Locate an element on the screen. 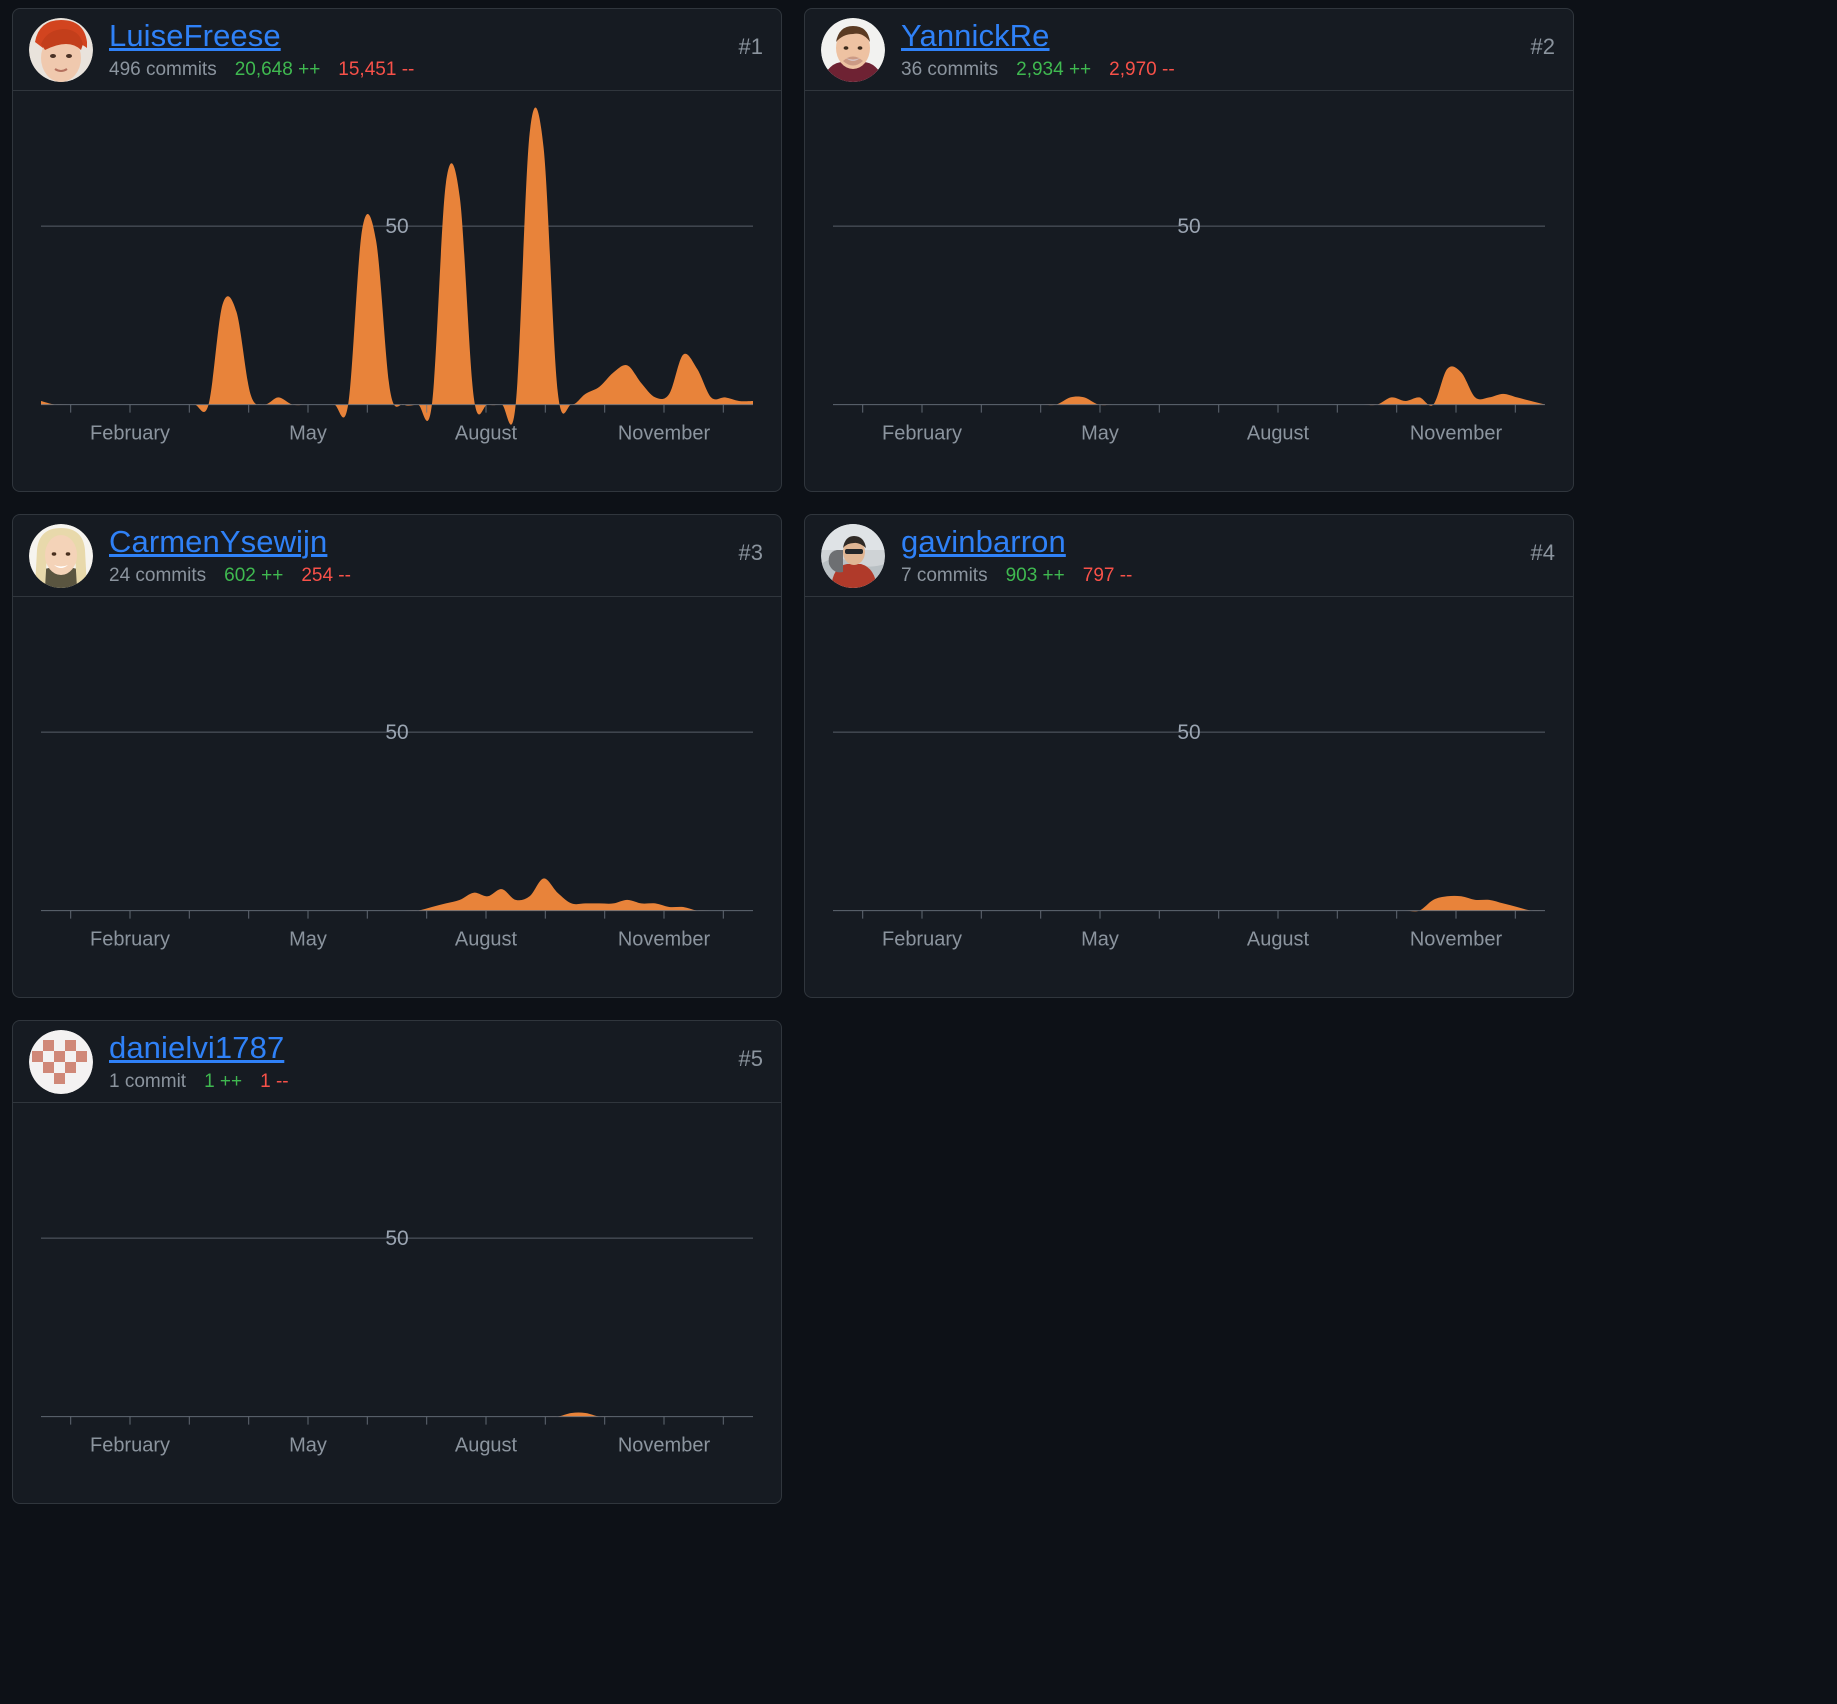 This screenshot has height=1704, width=1837. additions-count: 1 ++ is located at coordinates (223, 1081).